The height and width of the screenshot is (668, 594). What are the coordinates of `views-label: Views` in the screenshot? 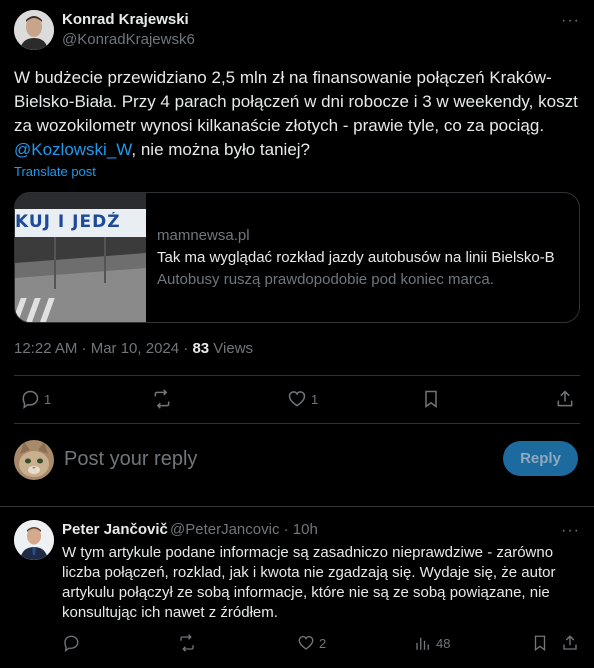 It's located at (231, 348).